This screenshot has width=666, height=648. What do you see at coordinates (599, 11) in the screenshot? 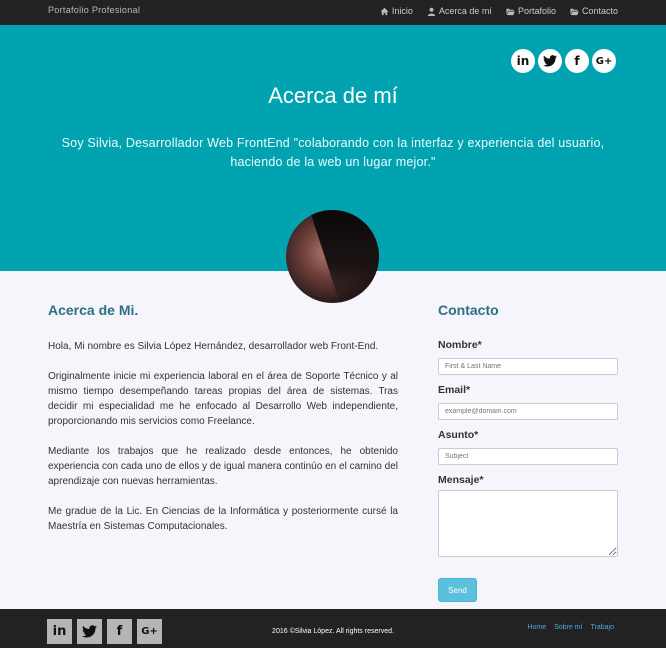
I see `nav-item-label: Contacto` at bounding box center [599, 11].